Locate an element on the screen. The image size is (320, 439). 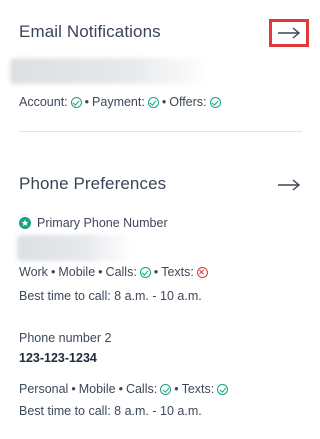
phone-preferences-title: Phone Preferences is located at coordinates (93, 183).